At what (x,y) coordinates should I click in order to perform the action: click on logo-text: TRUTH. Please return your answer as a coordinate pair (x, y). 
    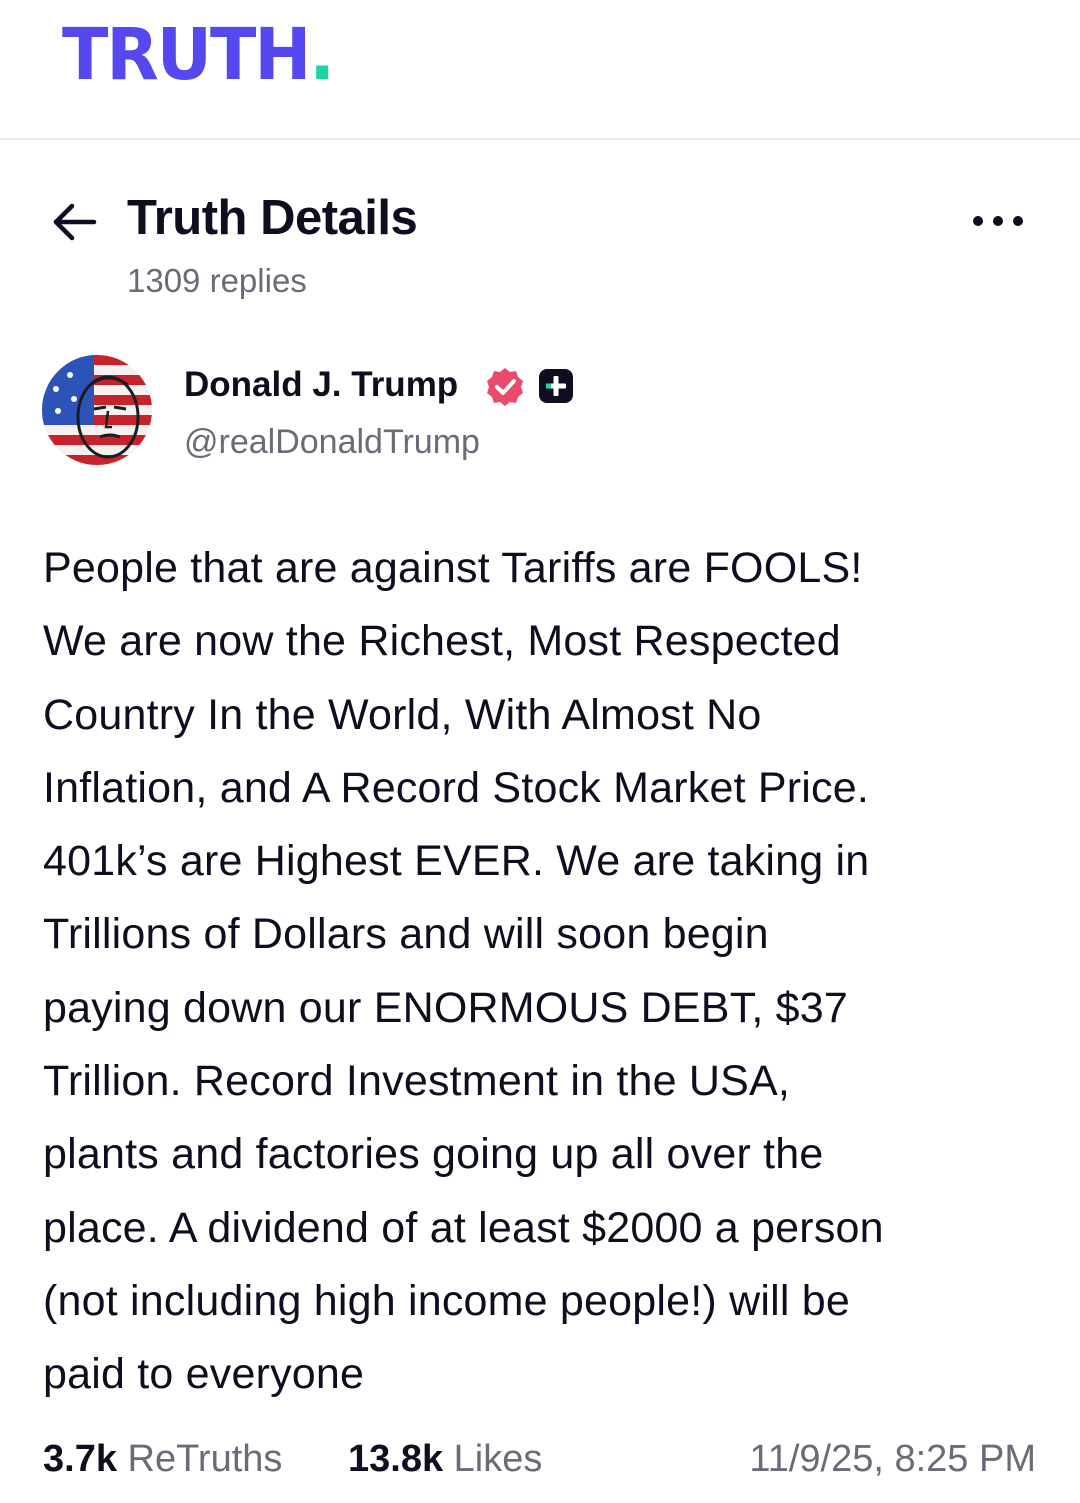
    Looking at the image, I should click on (186, 55).